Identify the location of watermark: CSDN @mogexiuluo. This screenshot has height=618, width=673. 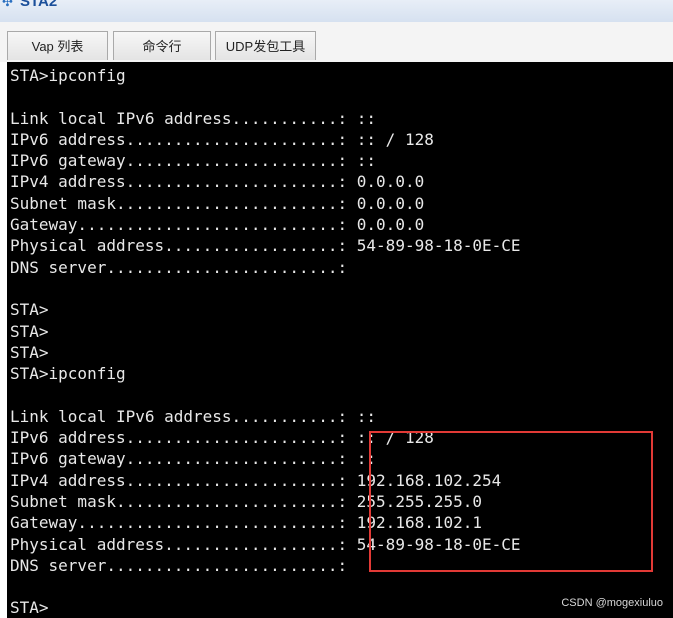
(612, 603).